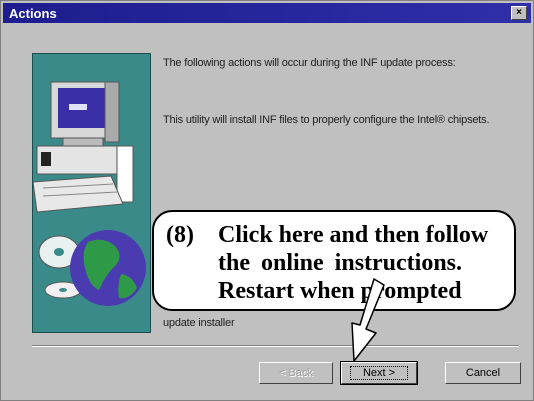 This screenshot has height=401, width=534. Describe the element at coordinates (340, 263) in the screenshot. I see `callout-line-2: the online instructions.` at that location.